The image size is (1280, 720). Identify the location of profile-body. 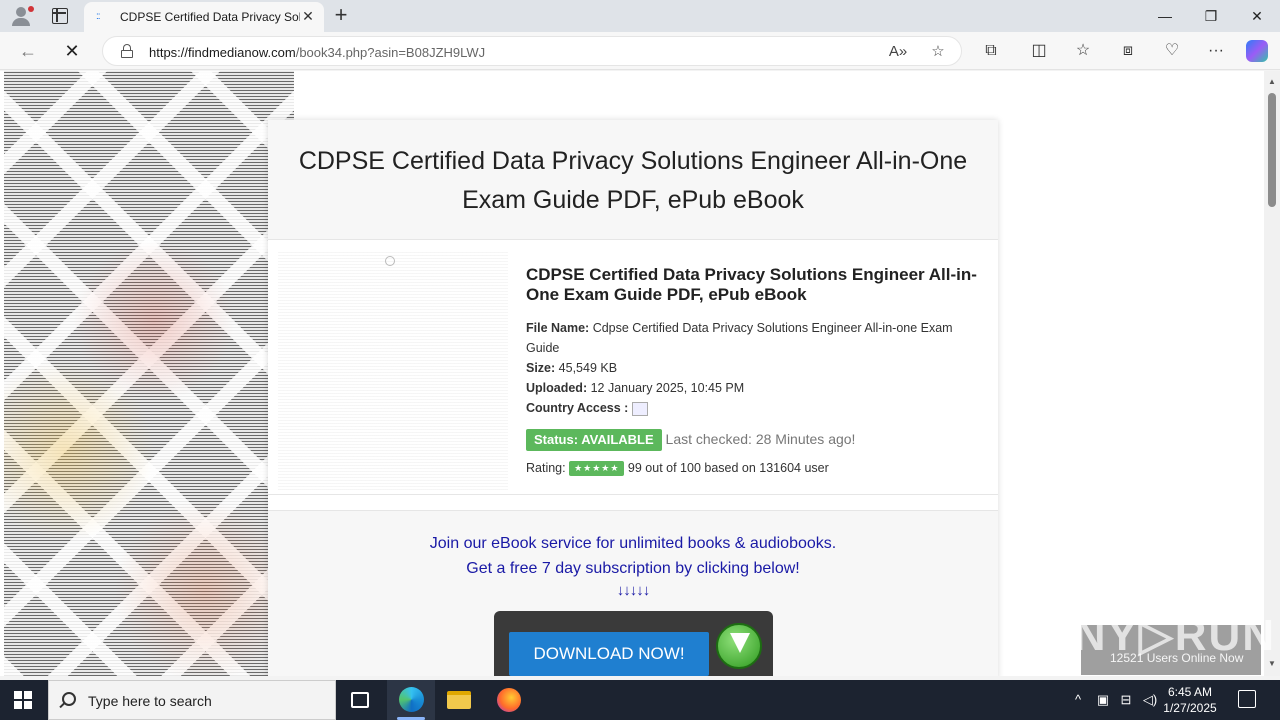
(21, 22).